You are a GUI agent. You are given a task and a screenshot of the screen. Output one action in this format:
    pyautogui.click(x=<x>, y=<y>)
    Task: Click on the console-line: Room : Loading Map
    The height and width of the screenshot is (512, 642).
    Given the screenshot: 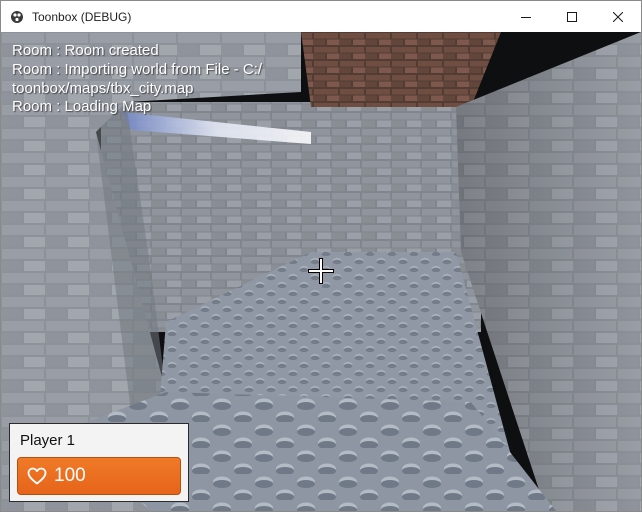 What is the action you would take?
    pyautogui.click(x=82, y=107)
    